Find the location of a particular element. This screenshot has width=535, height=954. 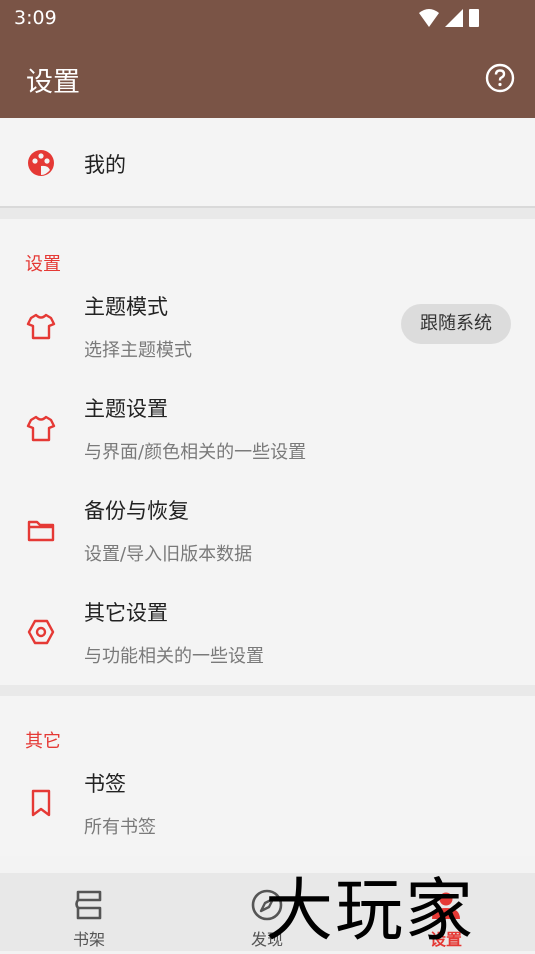

tab-bookshelf: 书架 is located at coordinates (89, 912).